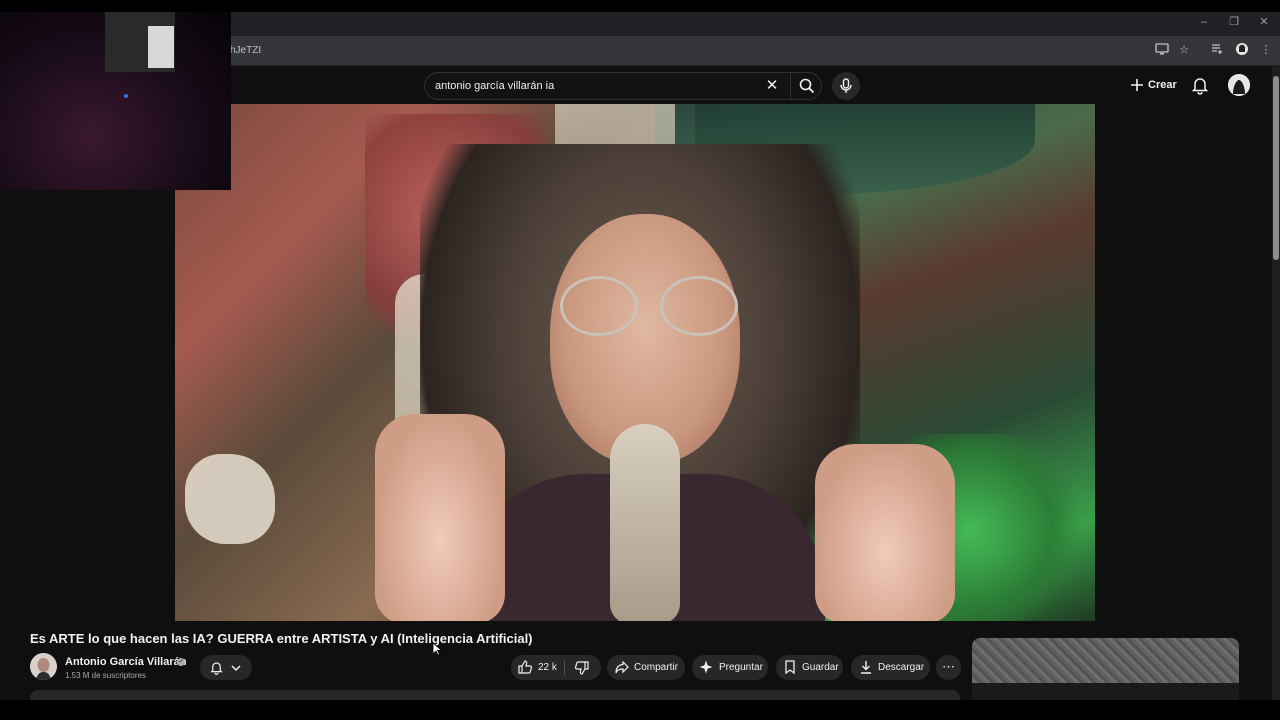  I want to click on star-icon: ☆, so click(1184, 50).